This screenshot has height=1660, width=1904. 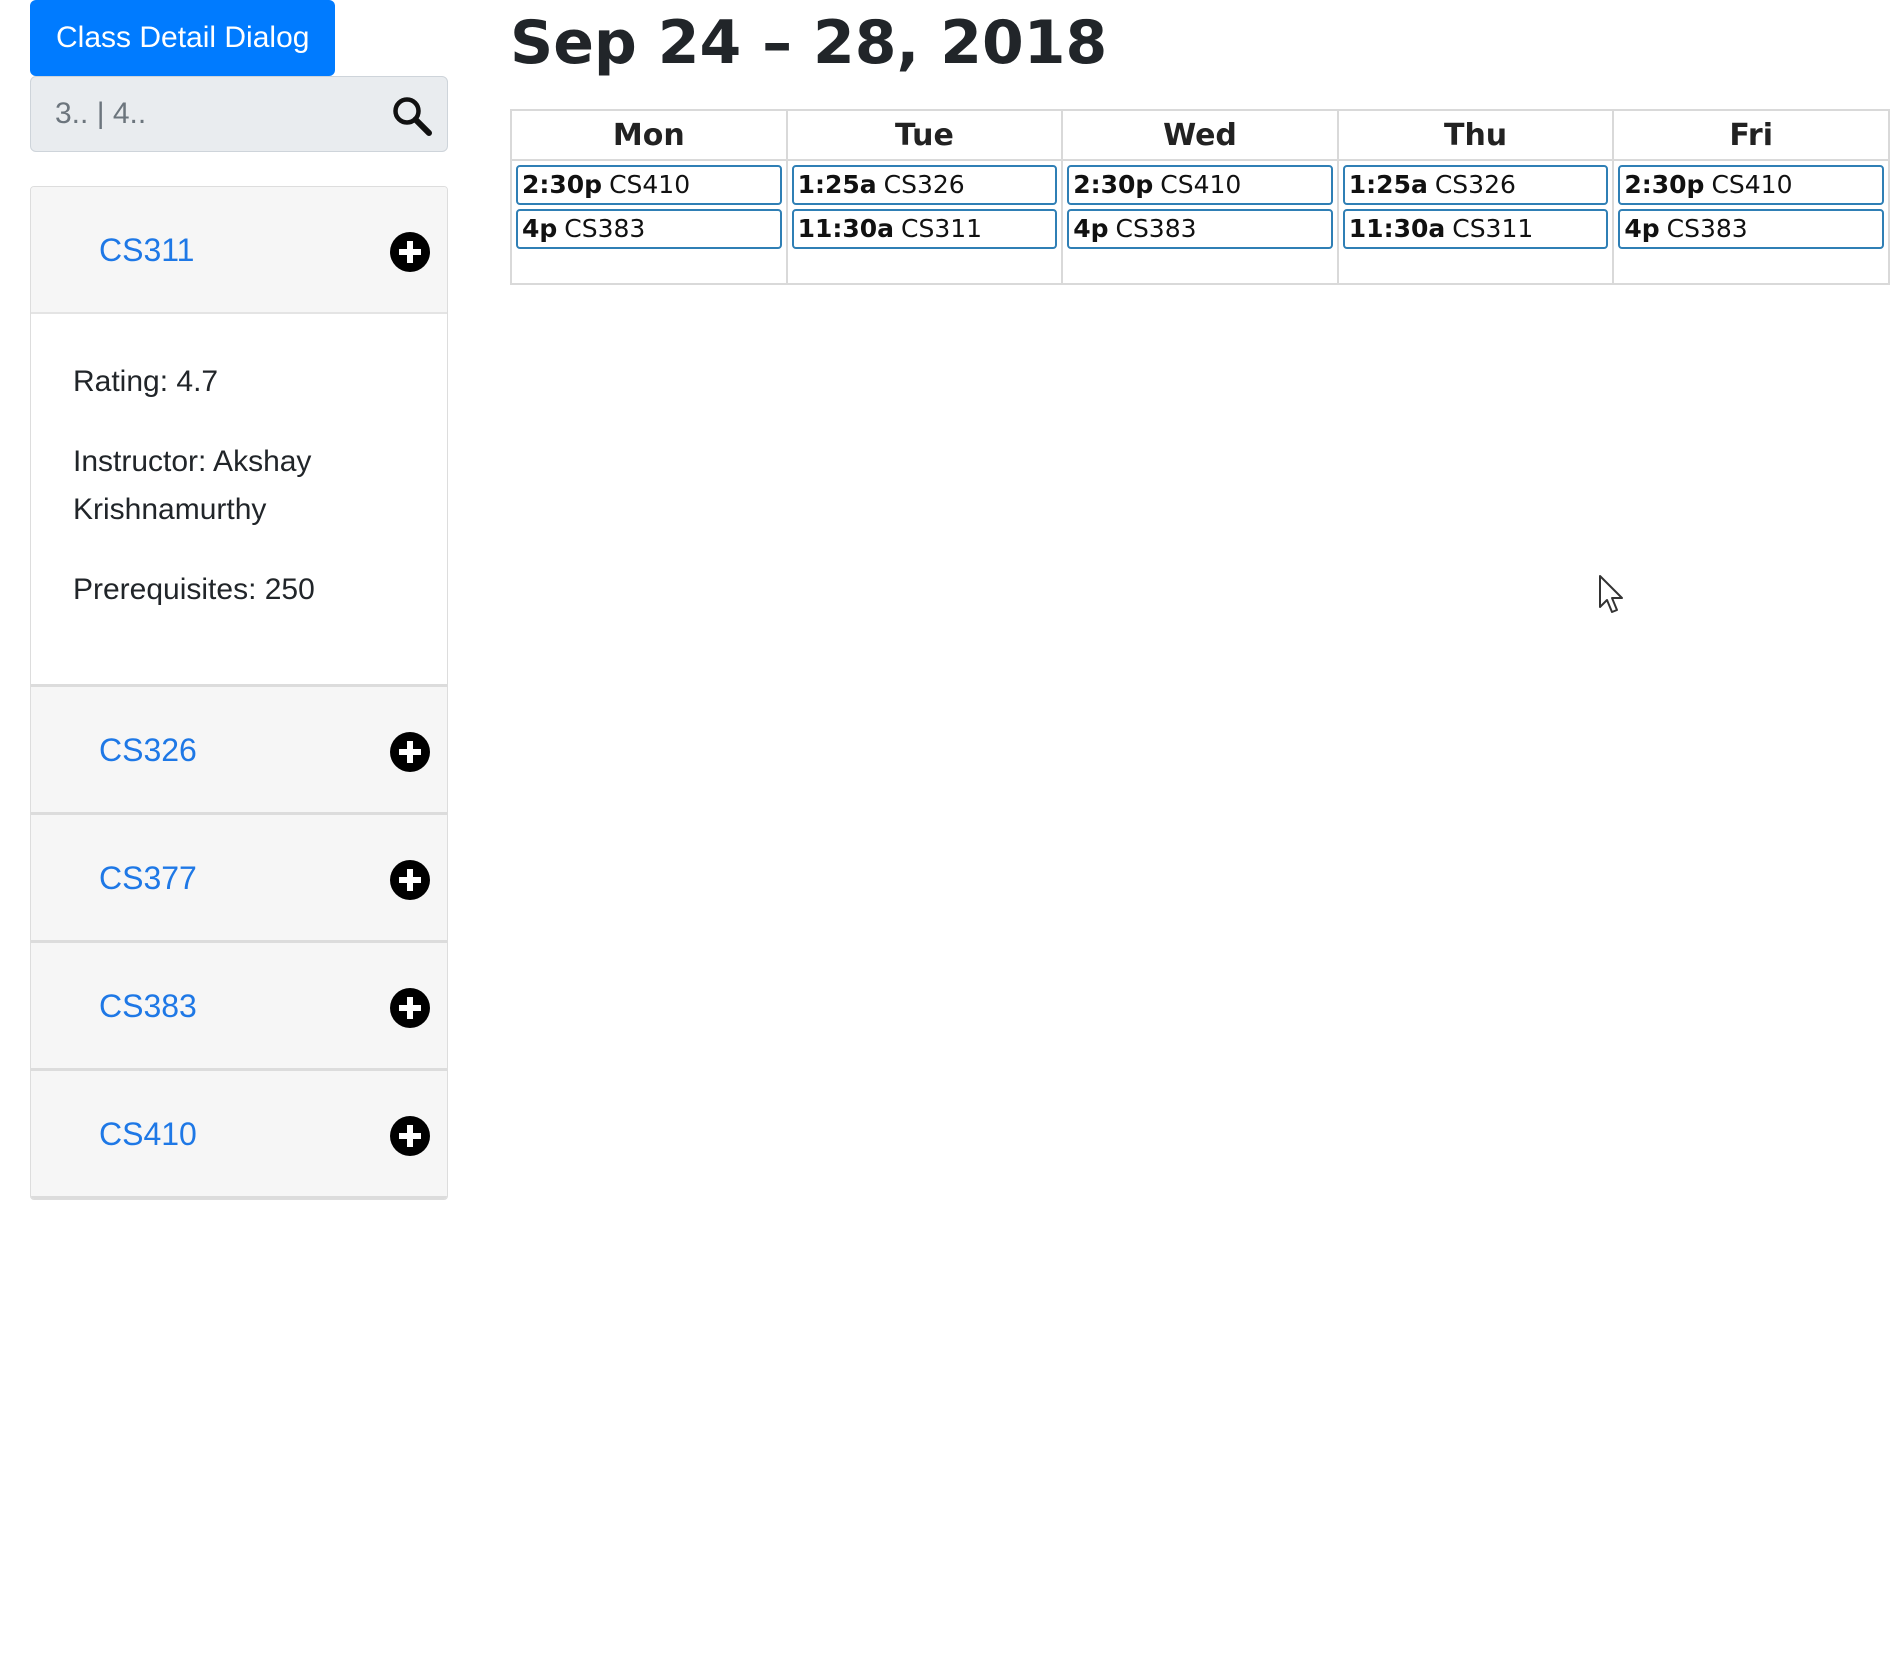 What do you see at coordinates (146, 381) in the screenshot?
I see `course-rating: Rating: 4.7` at bounding box center [146, 381].